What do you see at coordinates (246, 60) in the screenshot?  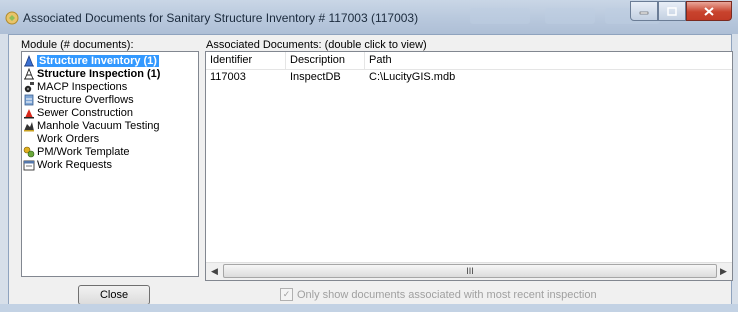 I see `column-header-identifier: Identifier` at bounding box center [246, 60].